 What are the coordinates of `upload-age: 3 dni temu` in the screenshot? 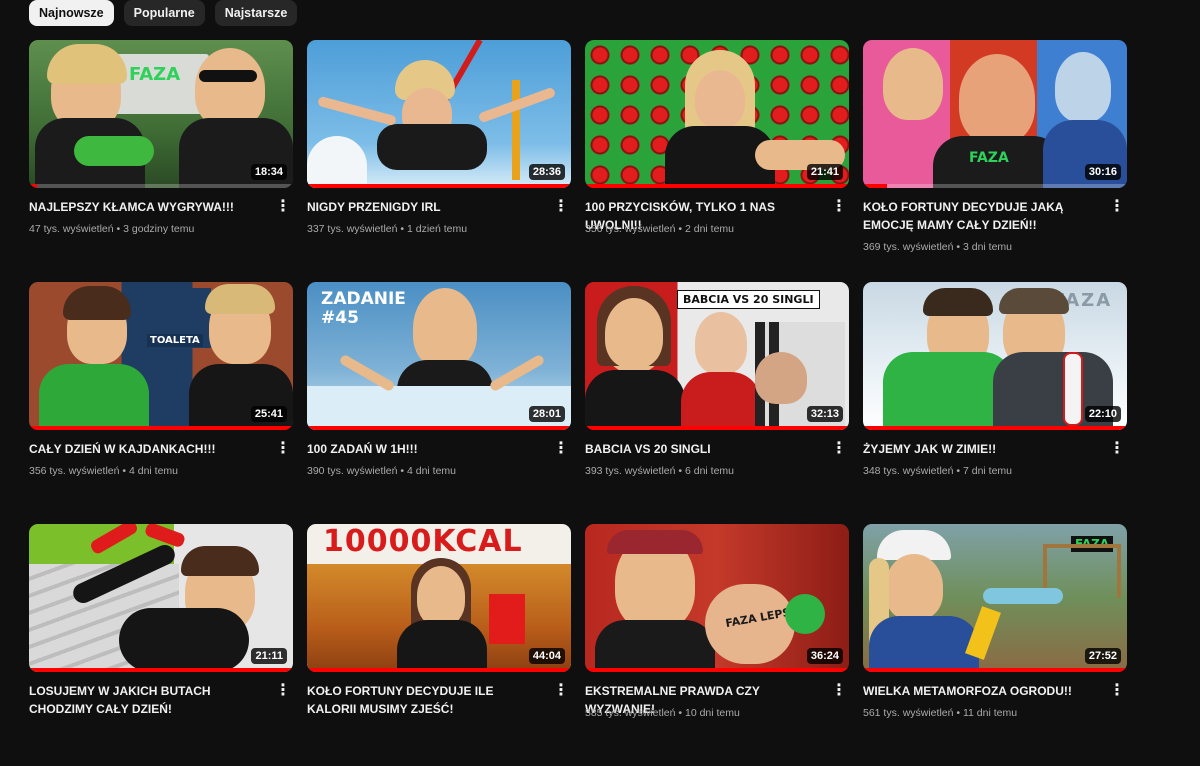 It's located at (987, 247).